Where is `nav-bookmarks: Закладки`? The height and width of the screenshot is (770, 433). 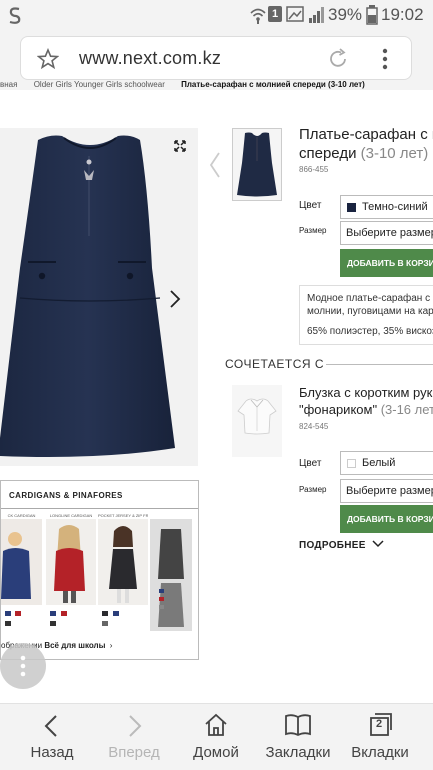 nav-bookmarks: Закладки is located at coordinates (298, 737).